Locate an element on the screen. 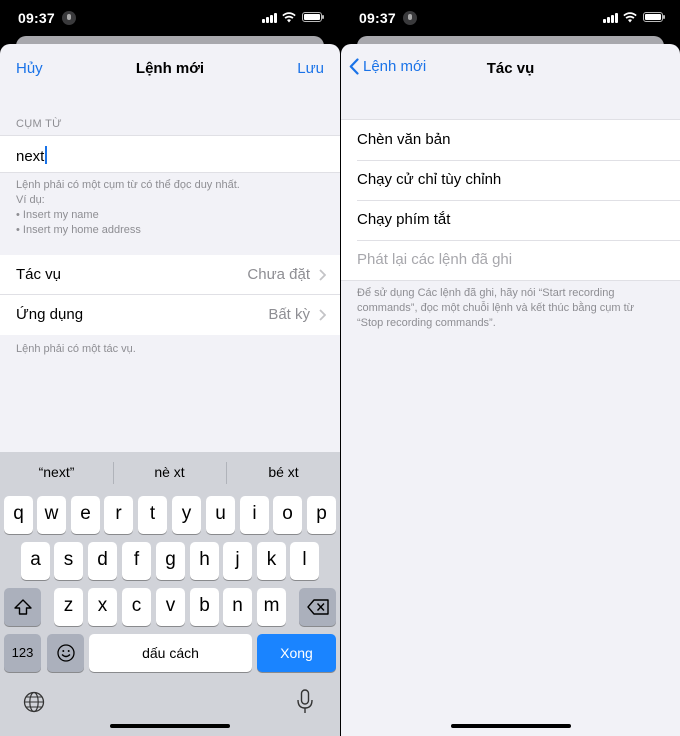 This screenshot has height=736, width=680. app-row: Ứng dụng Bất kỳ is located at coordinates (170, 315).